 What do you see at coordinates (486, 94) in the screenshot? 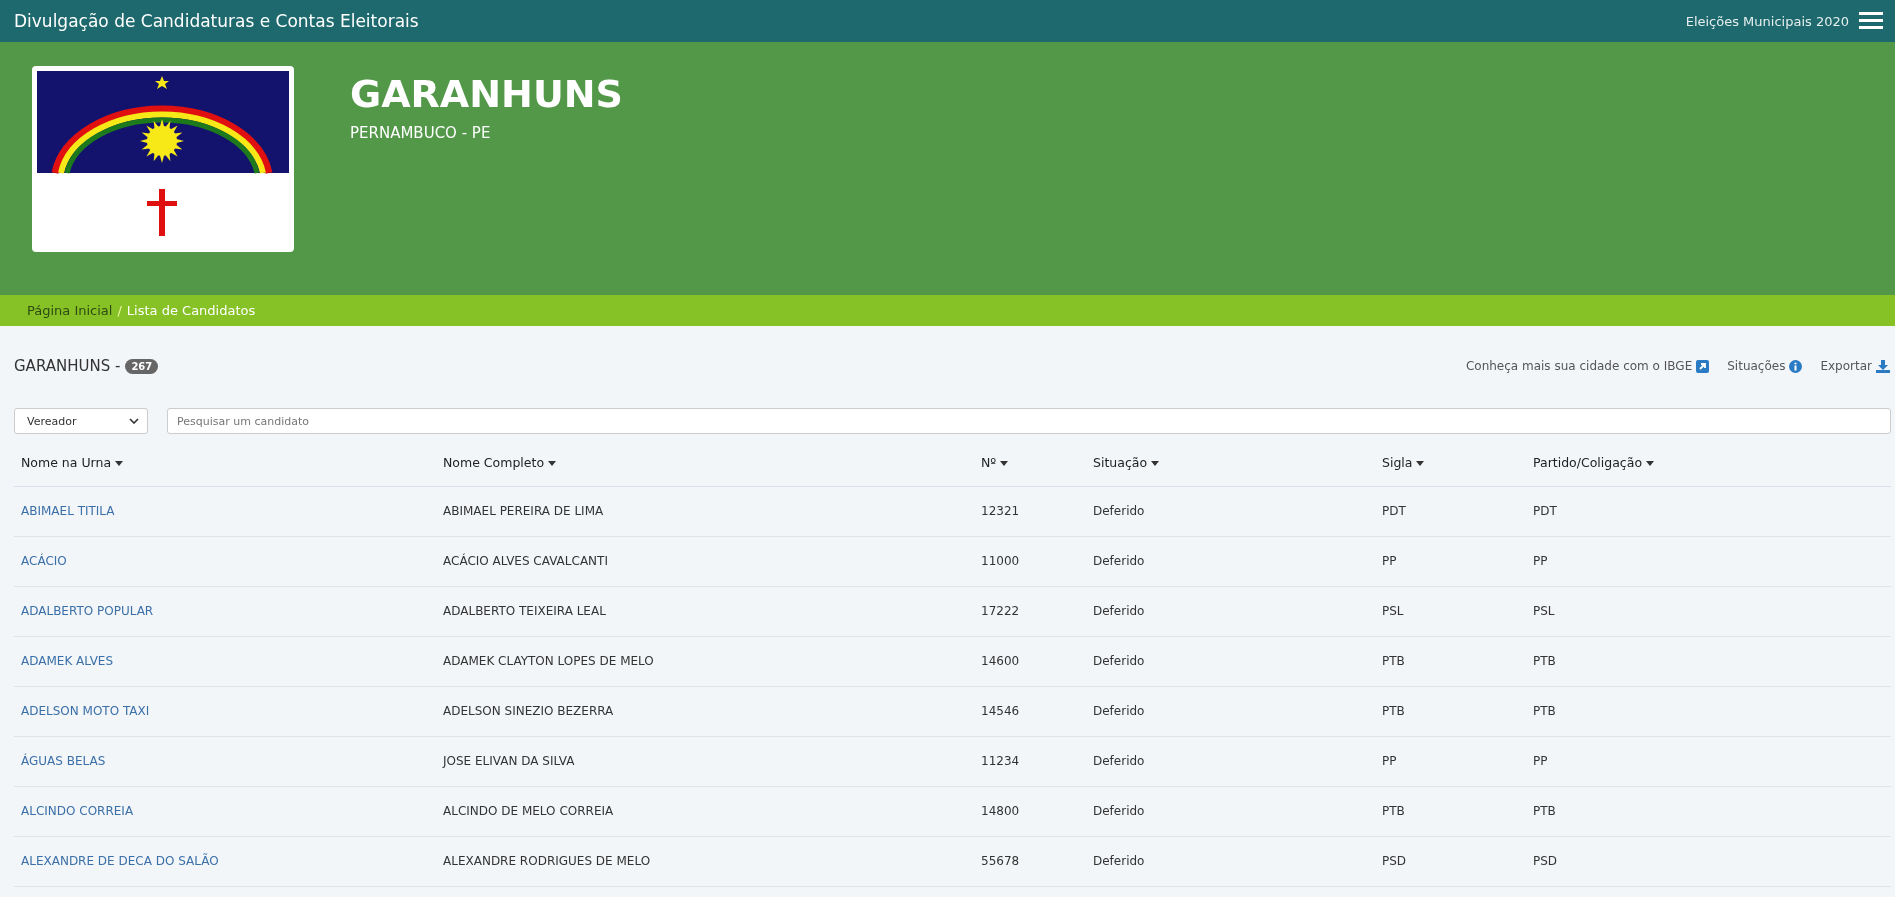
I see `city-name: GARANHUNS` at bounding box center [486, 94].